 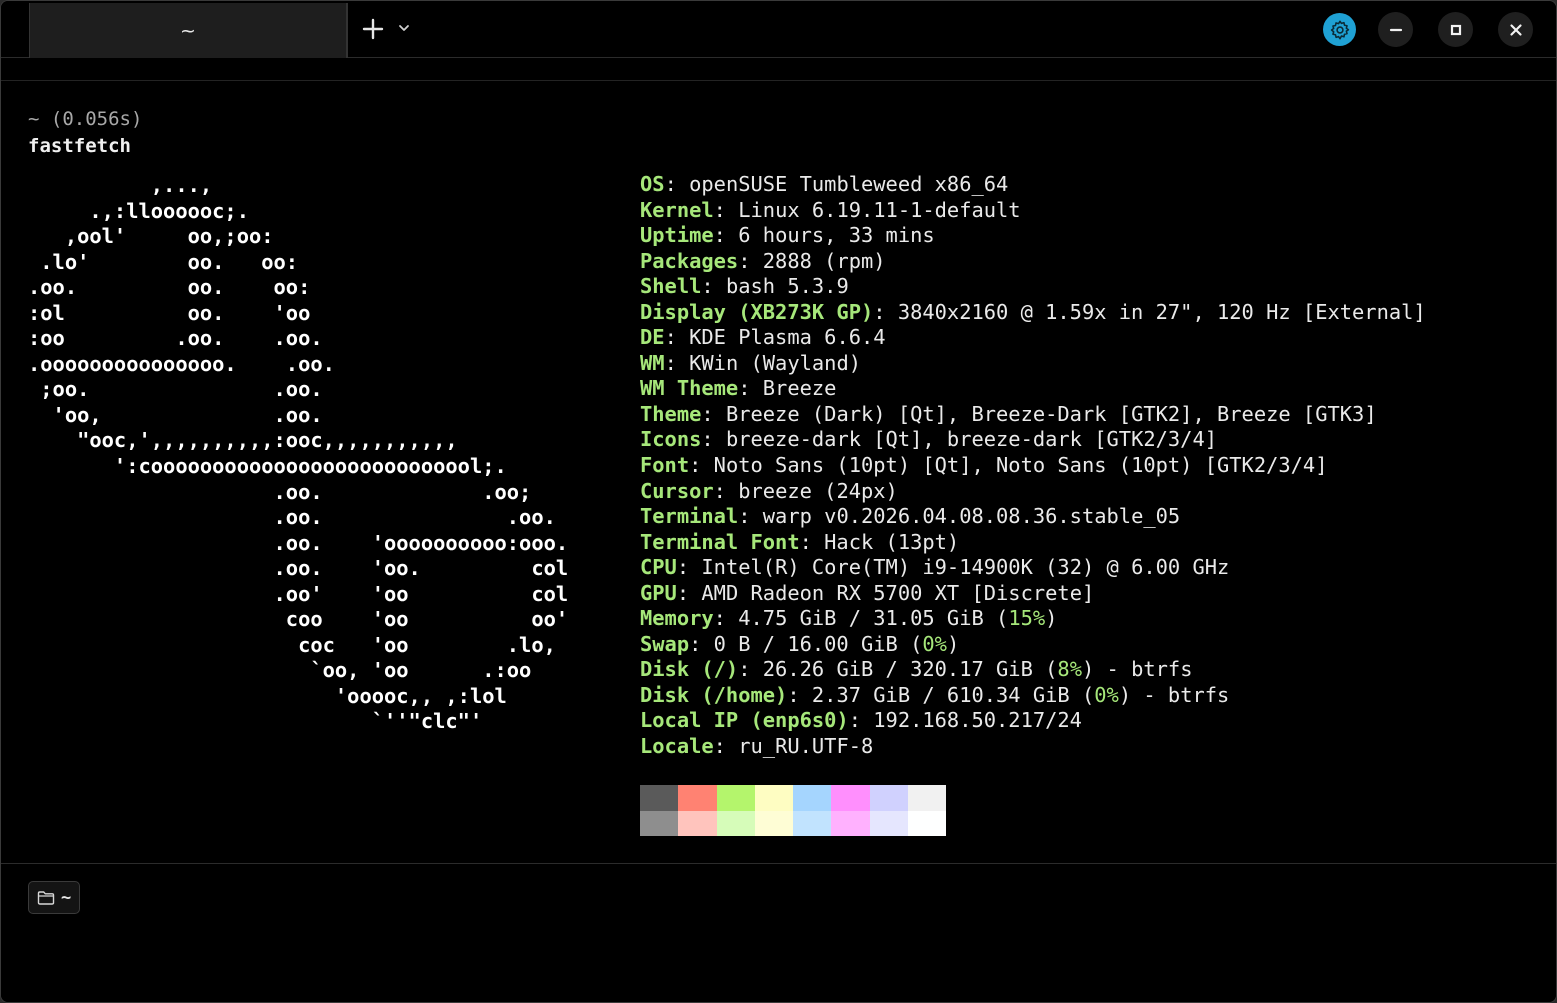 I want to click on tab-title: ~, so click(x=188, y=30).